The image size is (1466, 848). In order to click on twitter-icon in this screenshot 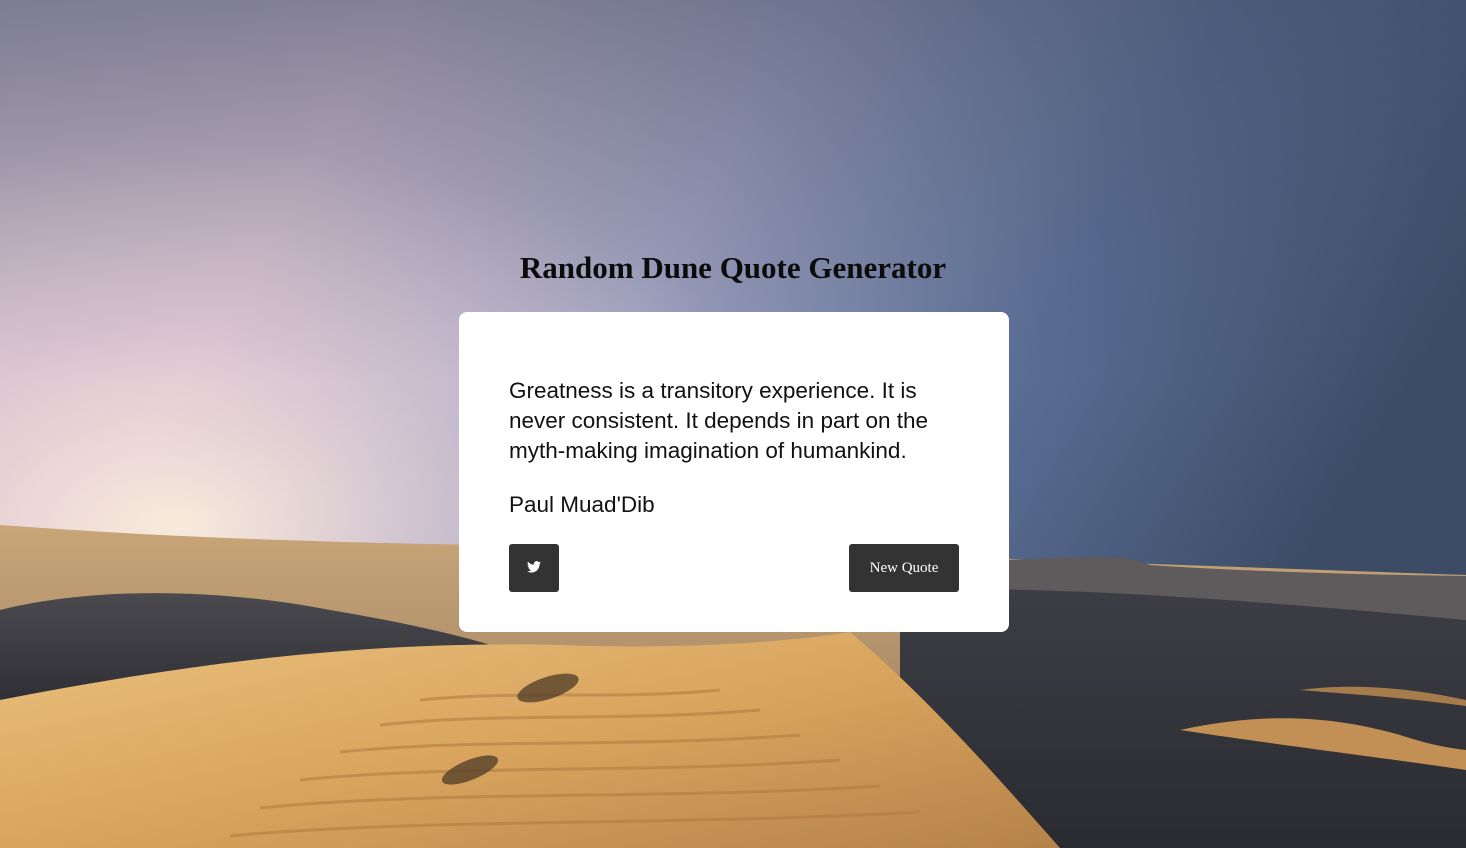, I will do `click(534, 568)`.